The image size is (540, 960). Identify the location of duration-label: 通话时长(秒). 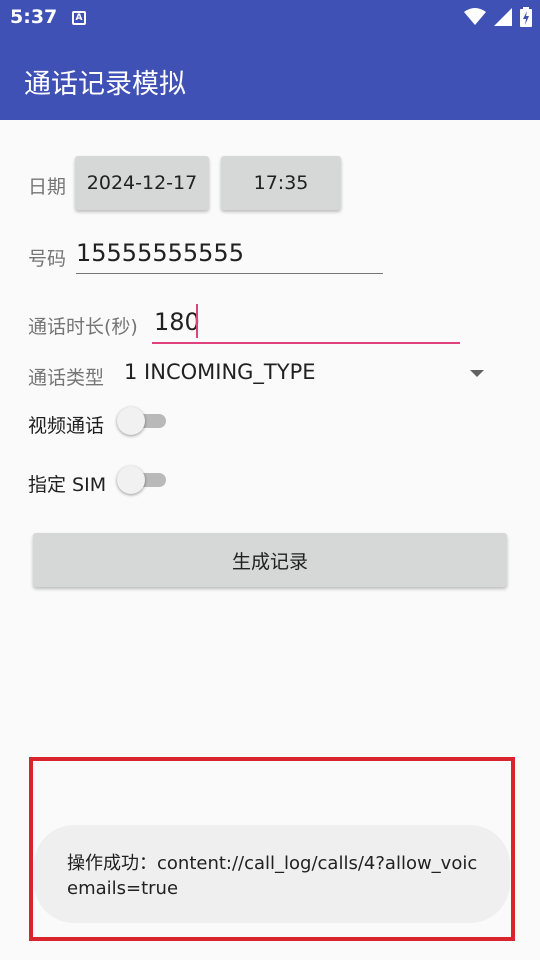
(83, 327).